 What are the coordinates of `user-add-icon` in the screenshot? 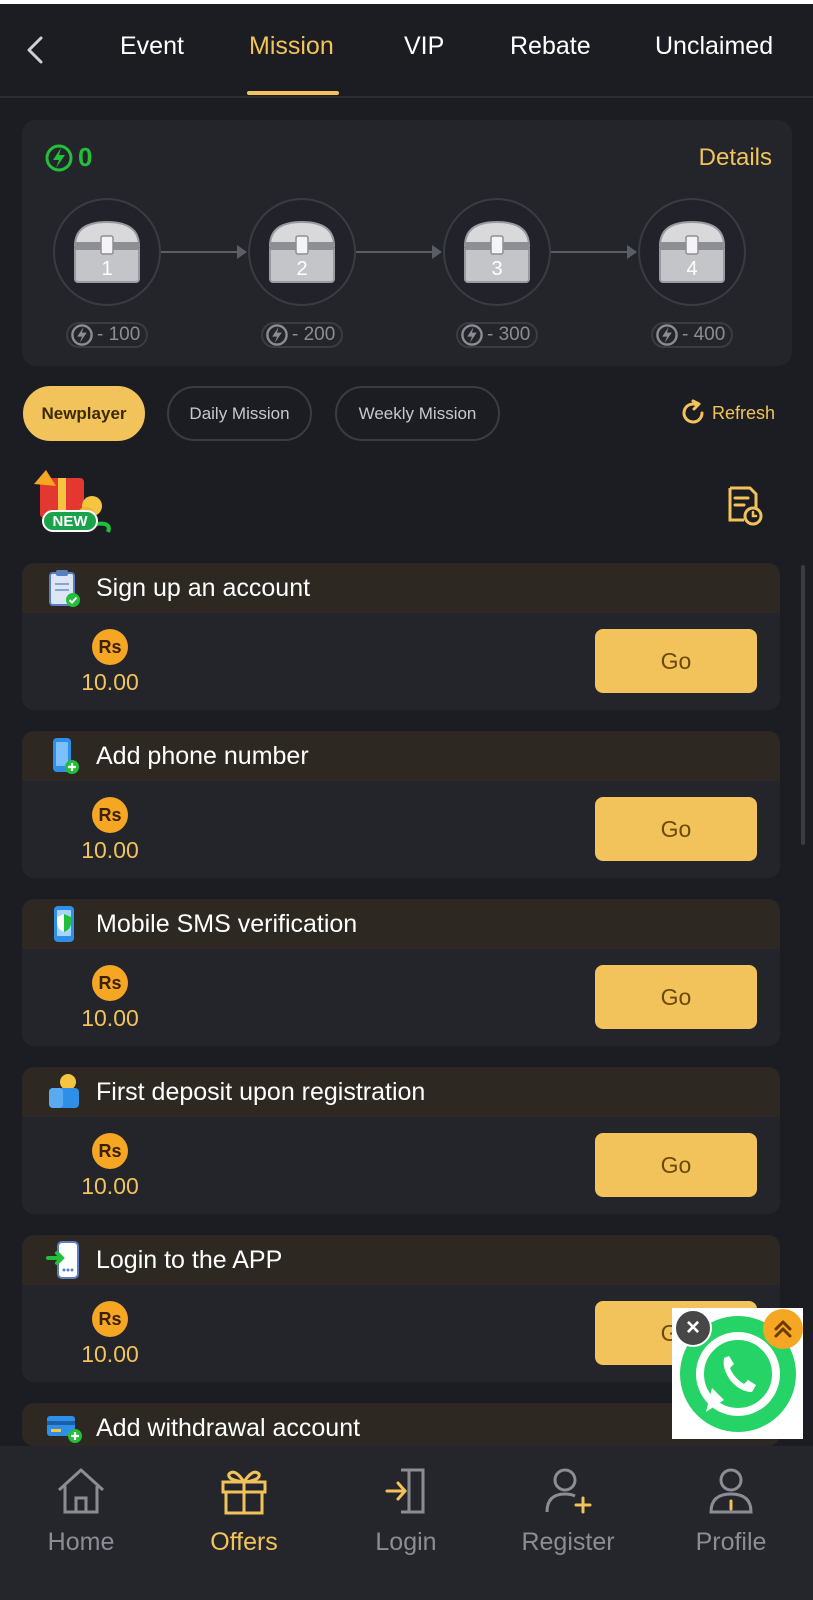 It's located at (568, 1491).